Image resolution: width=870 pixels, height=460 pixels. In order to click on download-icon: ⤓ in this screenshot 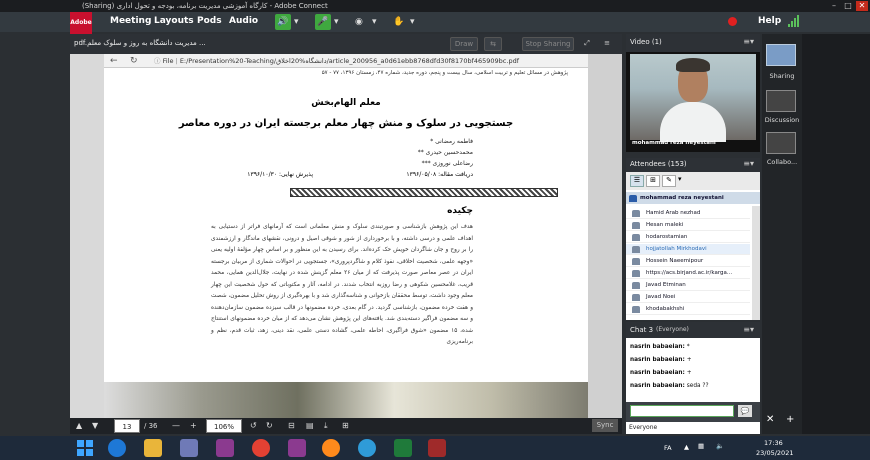, I will do `click(326, 426)`.